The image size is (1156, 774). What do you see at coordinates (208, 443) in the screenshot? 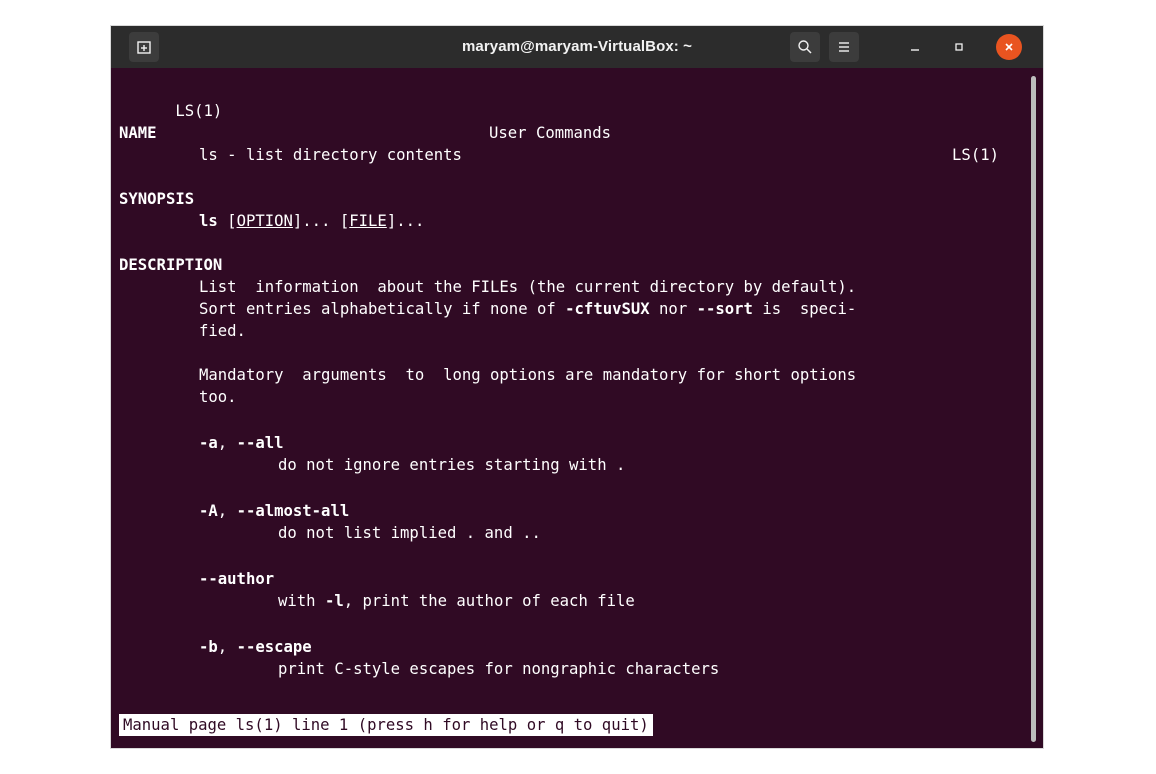
I see `option-all-short: -a` at bounding box center [208, 443].